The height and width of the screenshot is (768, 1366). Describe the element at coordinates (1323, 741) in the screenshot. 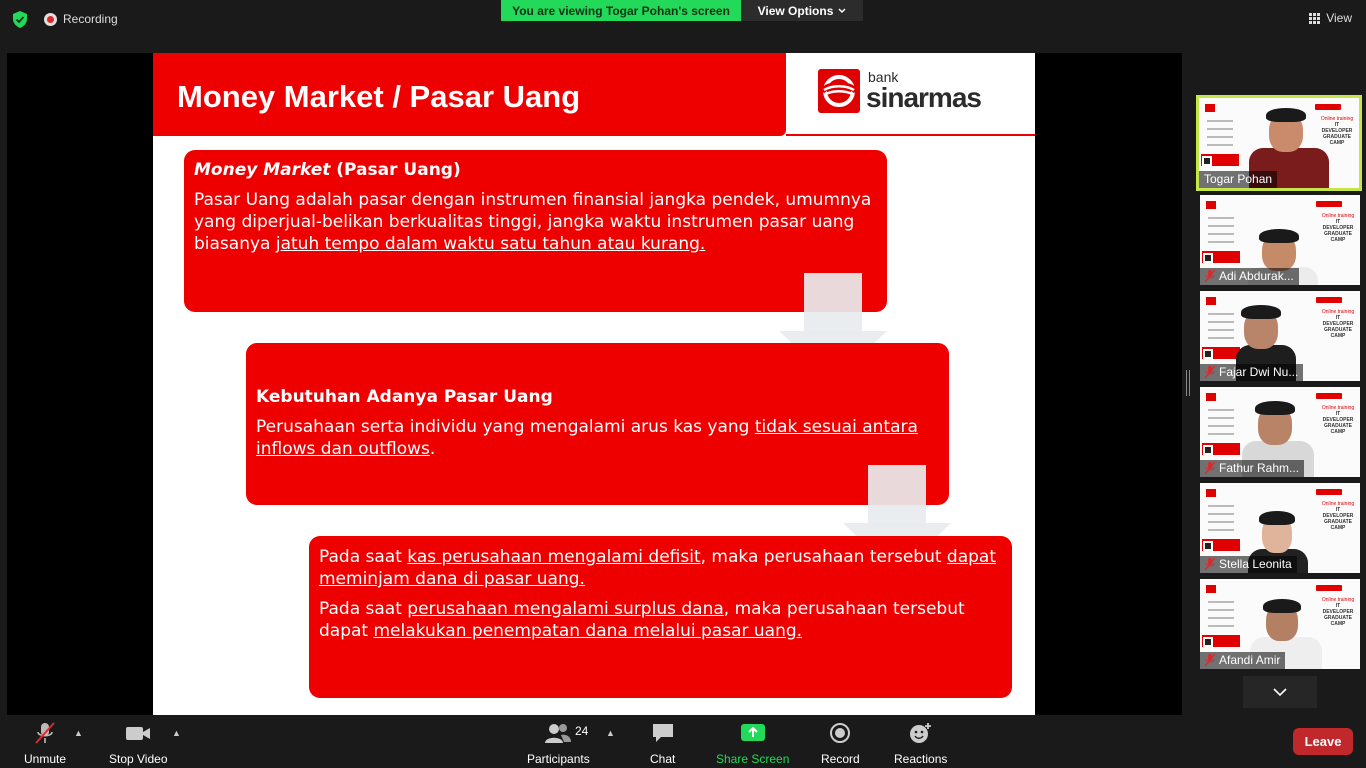

I see `leave-button: Leave` at that location.